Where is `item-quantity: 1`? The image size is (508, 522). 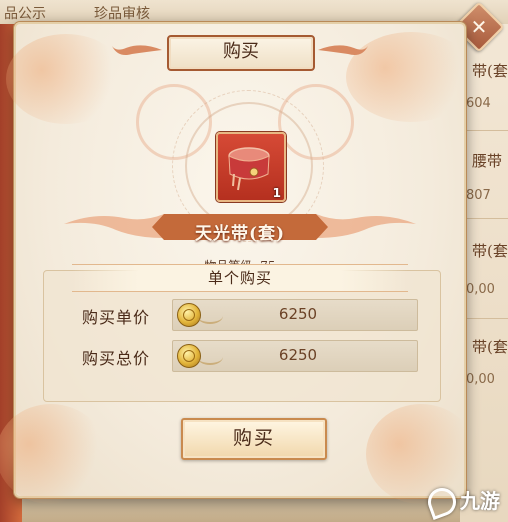
item-quantity: 1 is located at coordinates (276, 193).